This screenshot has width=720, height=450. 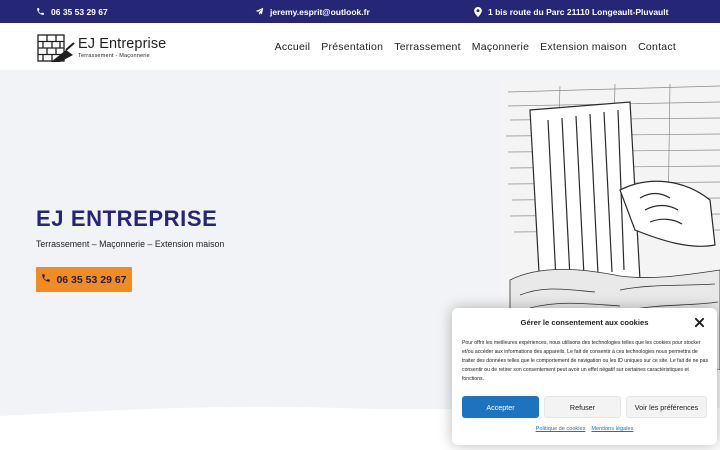 What do you see at coordinates (500, 47) in the screenshot?
I see `nav-item-maconnerie: Maçonnerie` at bounding box center [500, 47].